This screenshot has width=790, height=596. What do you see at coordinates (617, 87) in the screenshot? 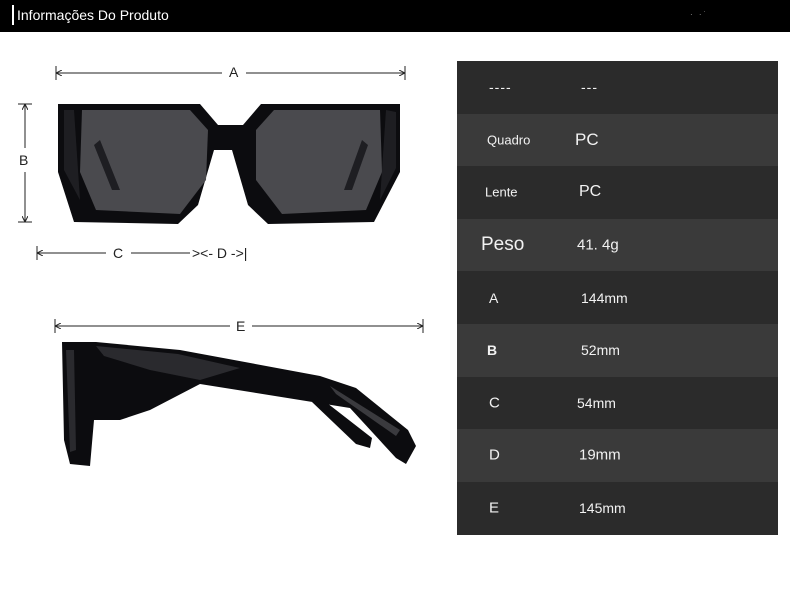
I see `spec-row-header: ---- ---` at bounding box center [617, 87].